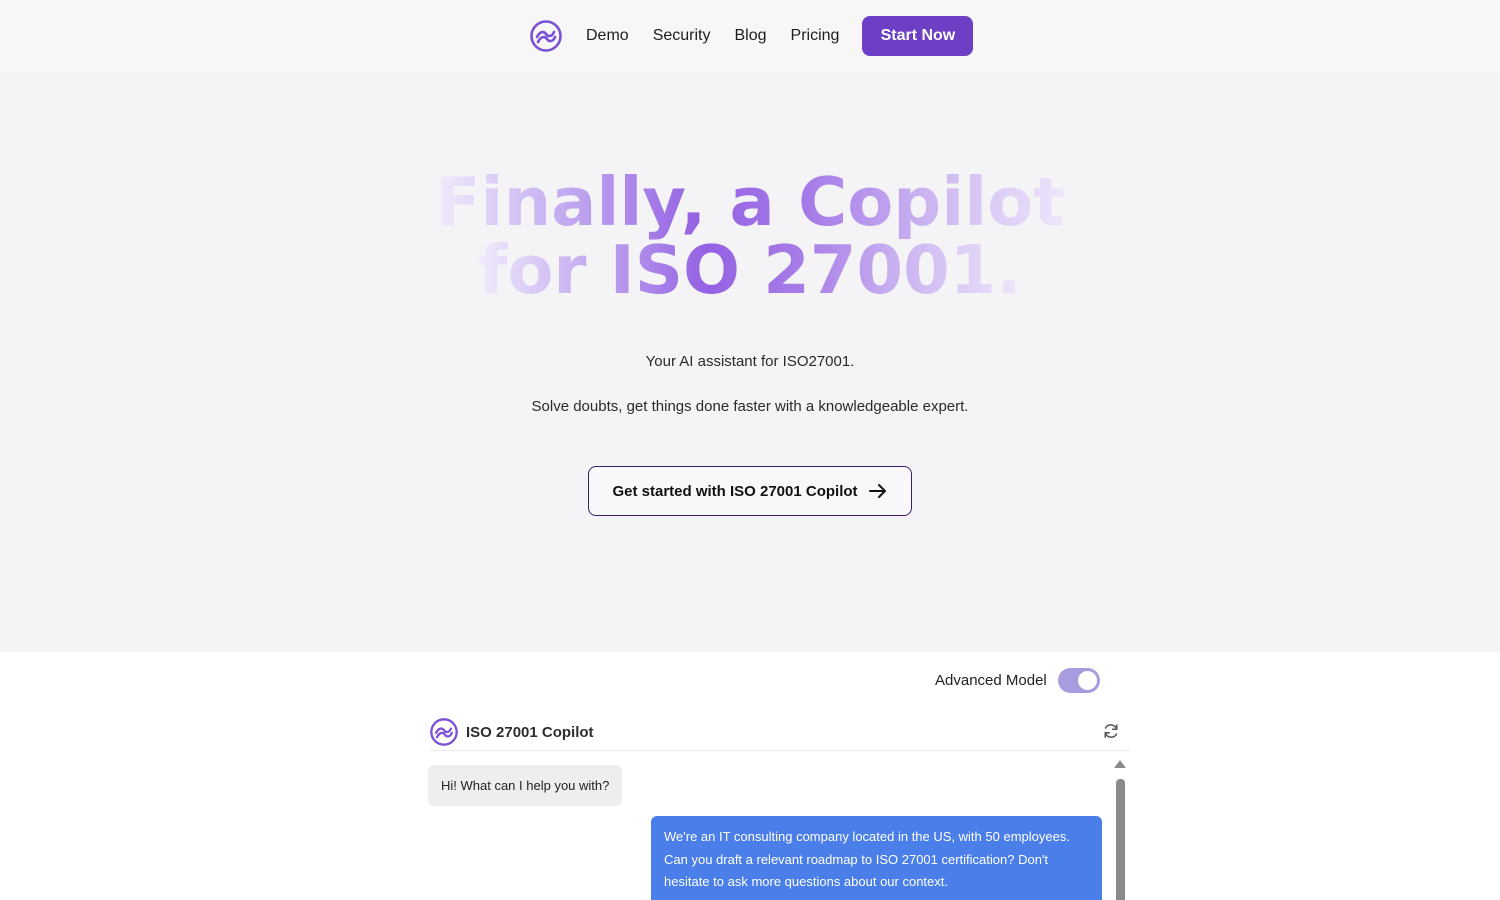  Describe the element at coordinates (735, 491) in the screenshot. I see `get-started-label: Get started with ISO 27001 Copilot` at that location.